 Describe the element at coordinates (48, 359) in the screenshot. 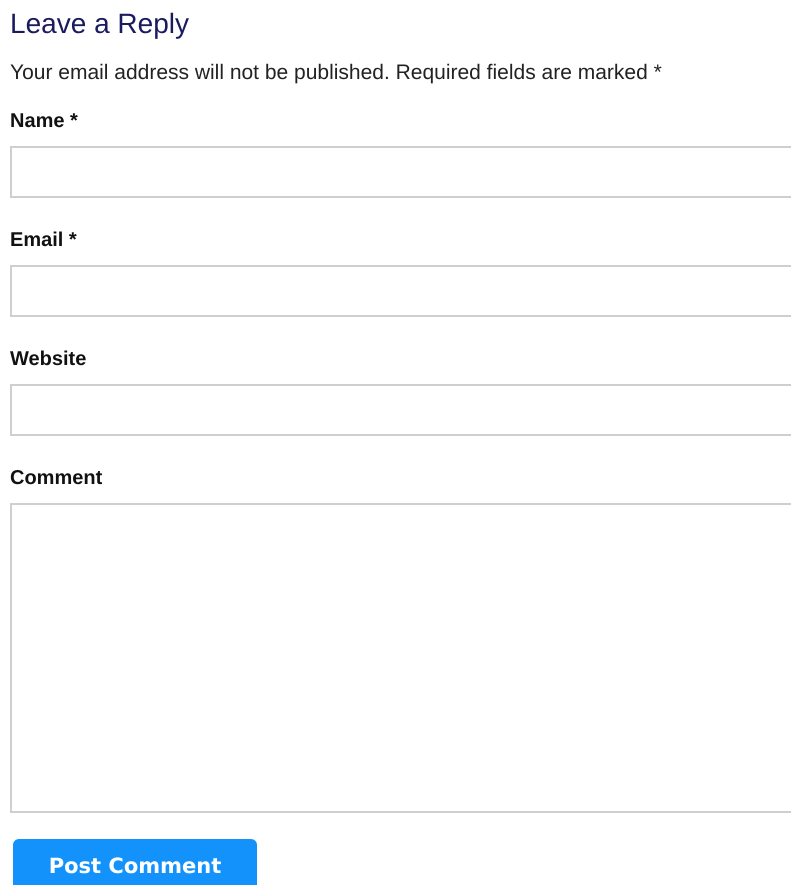

I see `field-label: Website` at that location.